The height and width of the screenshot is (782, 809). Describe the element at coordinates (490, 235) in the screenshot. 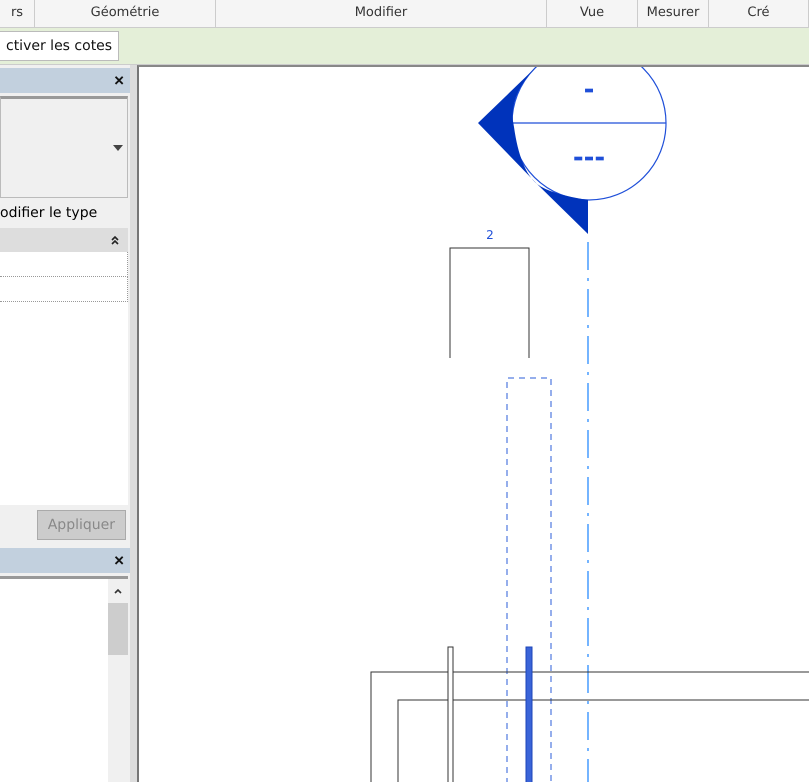

I see `dimension-label: 2` at that location.